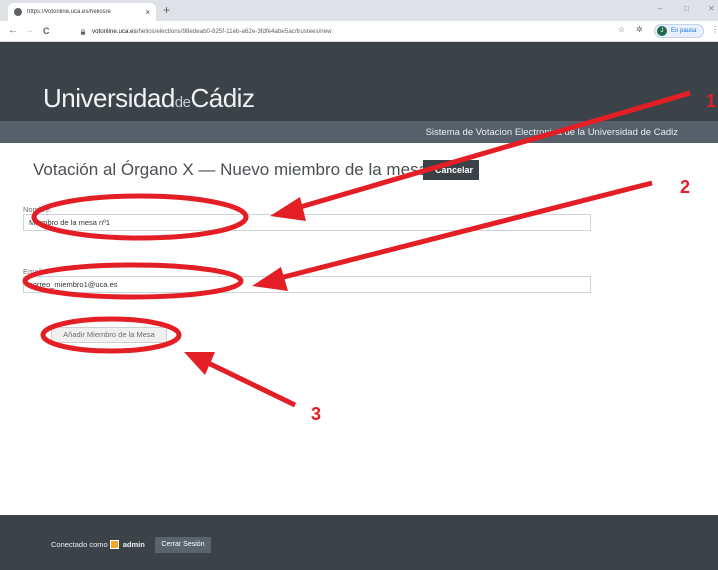 Image resolution: width=718 pixels, height=570 pixels. What do you see at coordinates (114, 544) in the screenshot?
I see `user-icon` at bounding box center [114, 544].